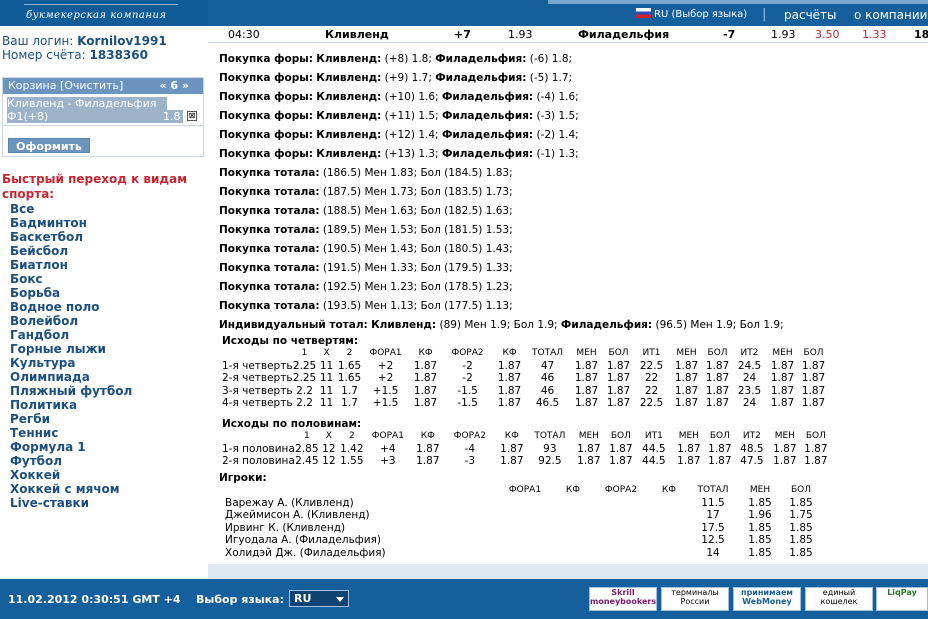 This screenshot has width=928, height=619. I want to click on odds-cell: 14, so click(713, 553).